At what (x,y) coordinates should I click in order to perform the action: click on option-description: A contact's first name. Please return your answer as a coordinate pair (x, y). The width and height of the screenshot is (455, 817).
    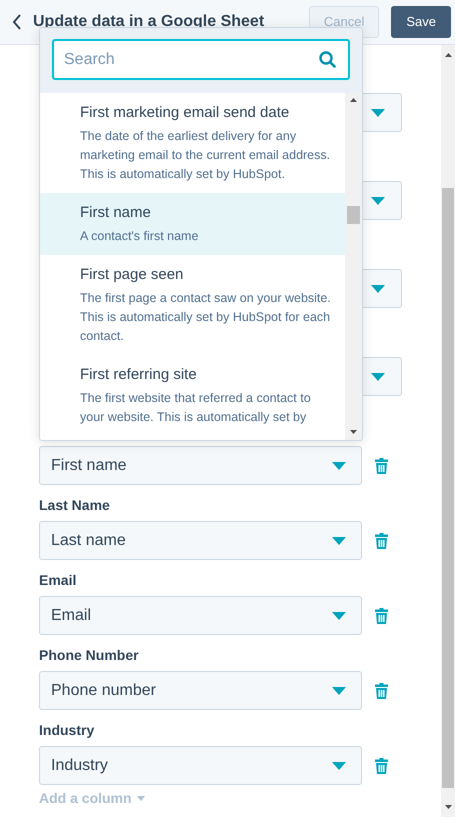
    Looking at the image, I should click on (140, 236).